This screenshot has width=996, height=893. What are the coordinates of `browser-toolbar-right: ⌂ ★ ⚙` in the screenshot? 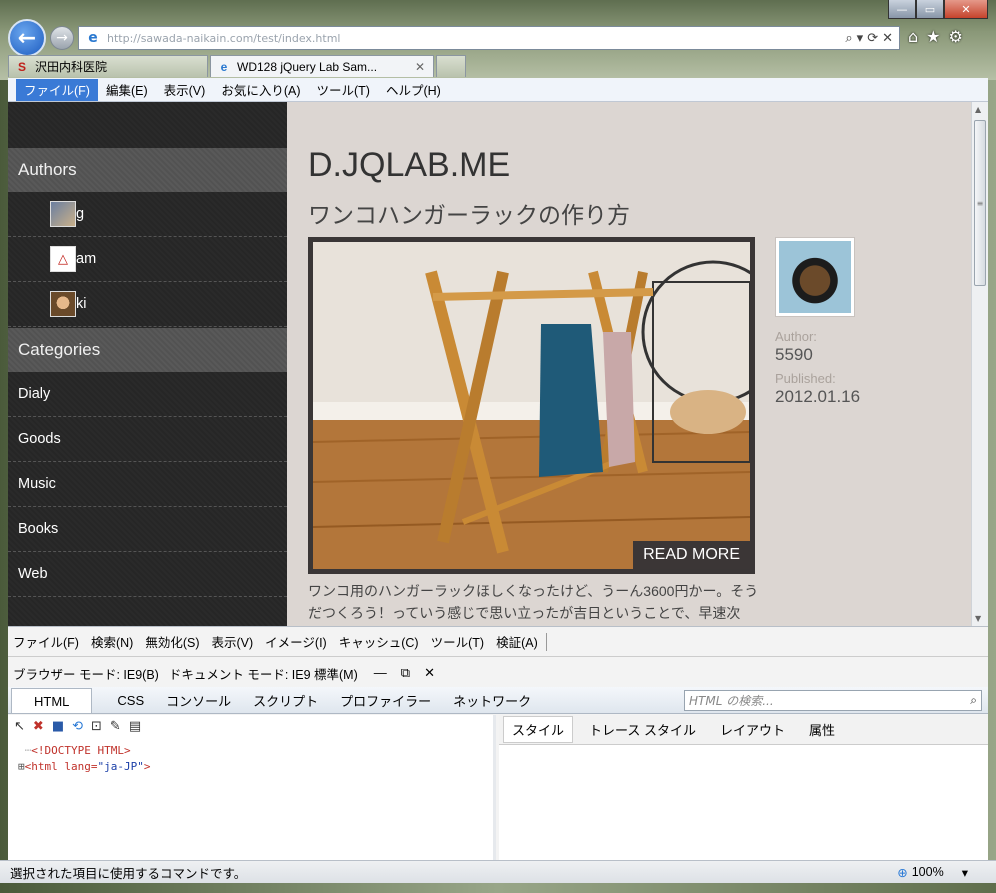 It's located at (935, 36).